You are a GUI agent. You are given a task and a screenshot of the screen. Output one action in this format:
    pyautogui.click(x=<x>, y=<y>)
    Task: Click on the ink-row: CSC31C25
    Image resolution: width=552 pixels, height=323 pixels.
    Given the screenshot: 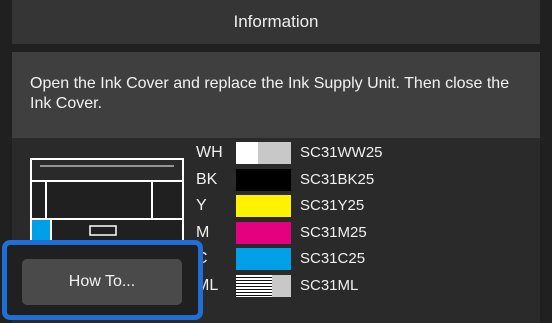 What is the action you would take?
    pyautogui.click(x=296, y=259)
    